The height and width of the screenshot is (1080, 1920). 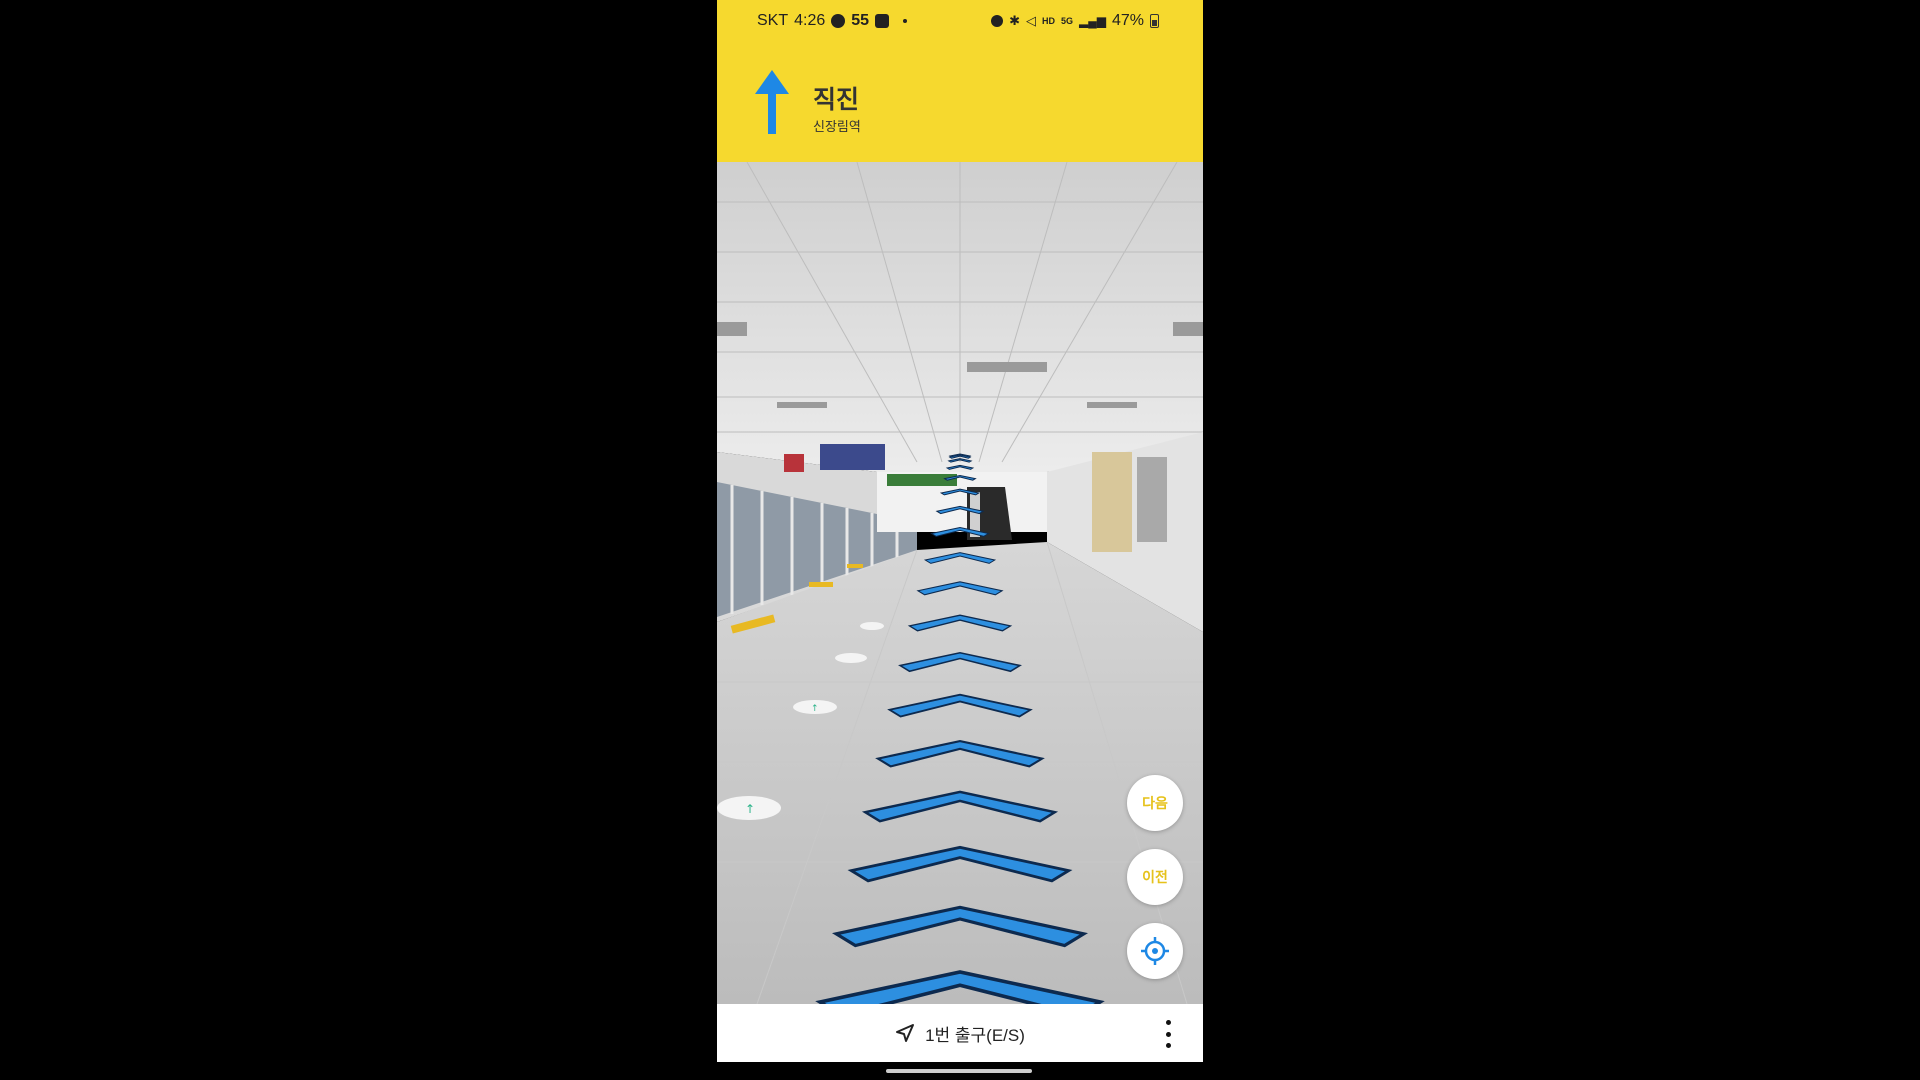 What do you see at coordinates (837, 126) in the screenshot?
I see `station-name: 신장림역` at bounding box center [837, 126].